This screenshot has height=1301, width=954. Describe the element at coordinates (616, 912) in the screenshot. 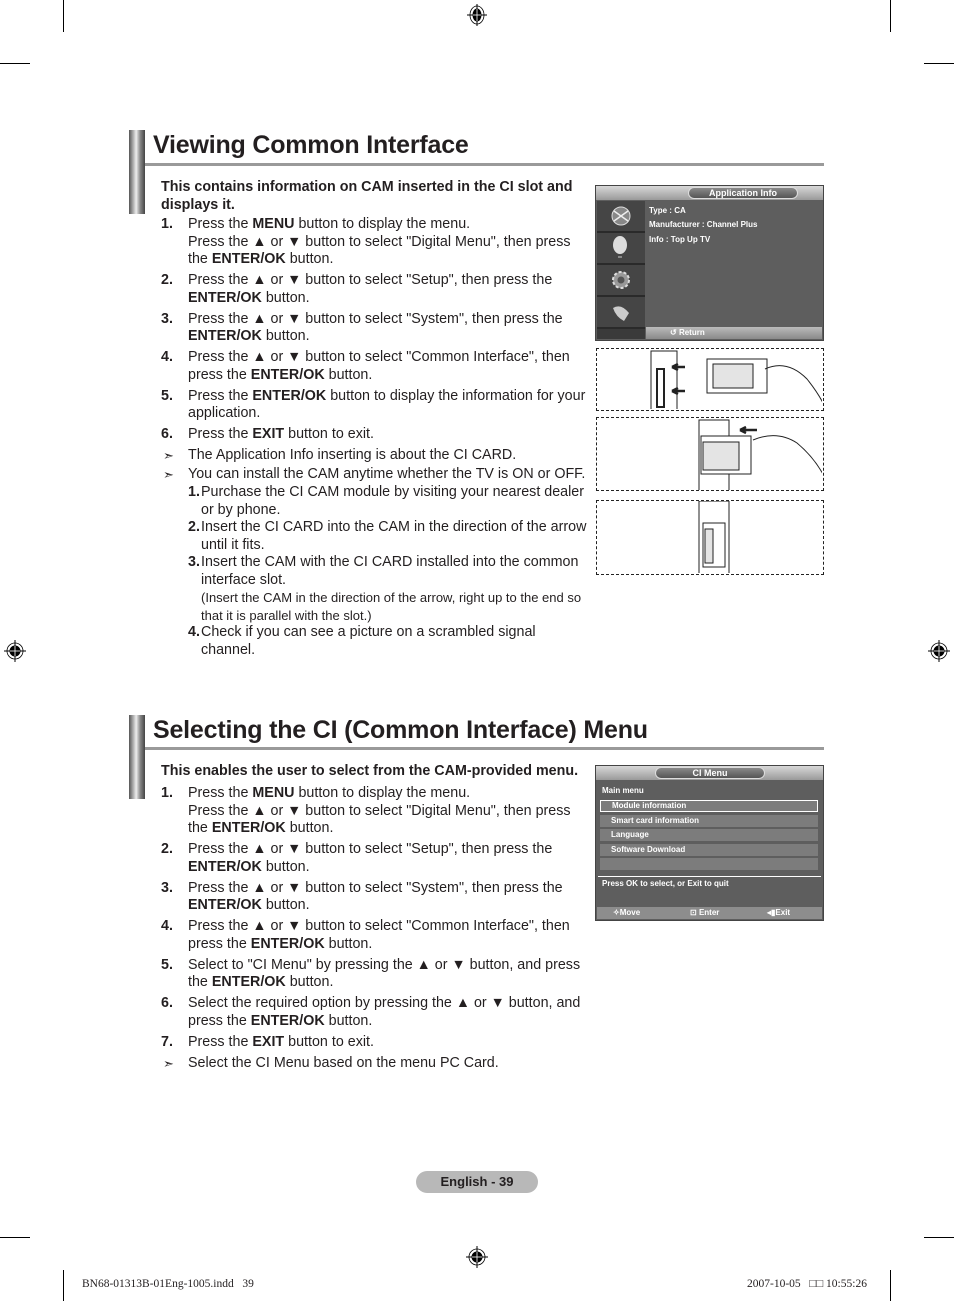

I see `move-icon: ✧` at that location.